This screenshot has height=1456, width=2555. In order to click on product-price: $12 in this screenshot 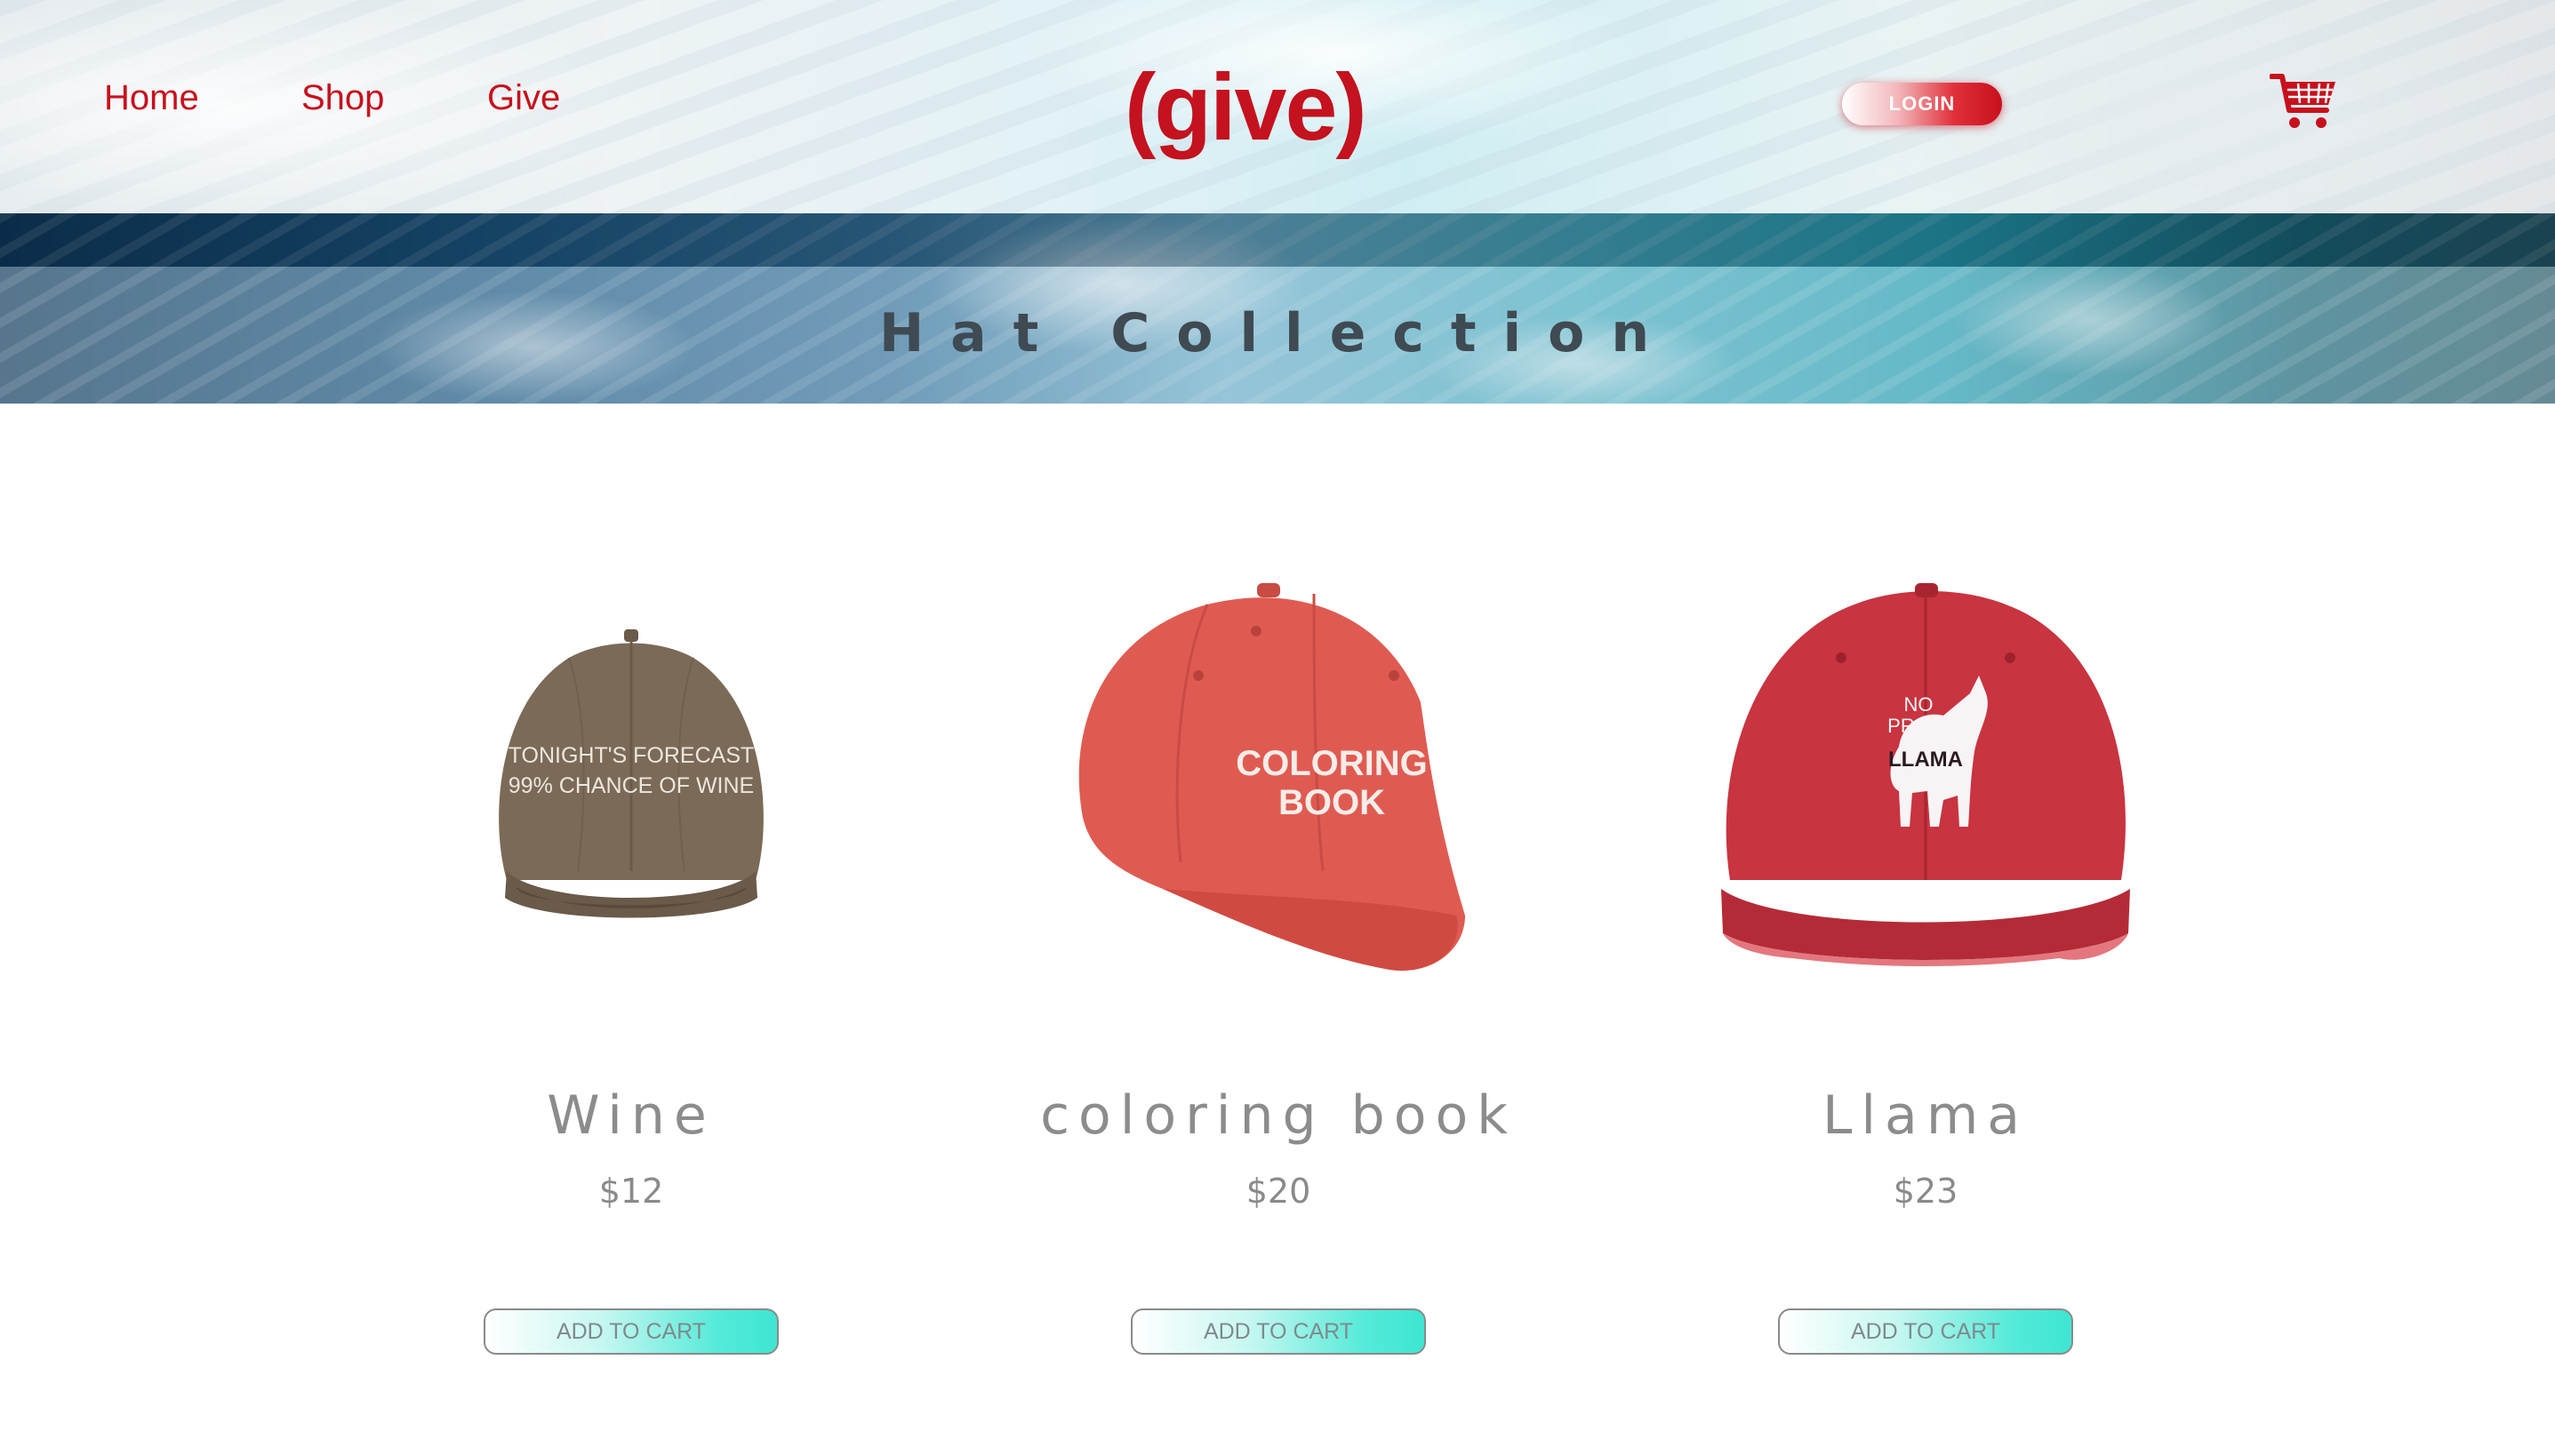, I will do `click(631, 1191)`.